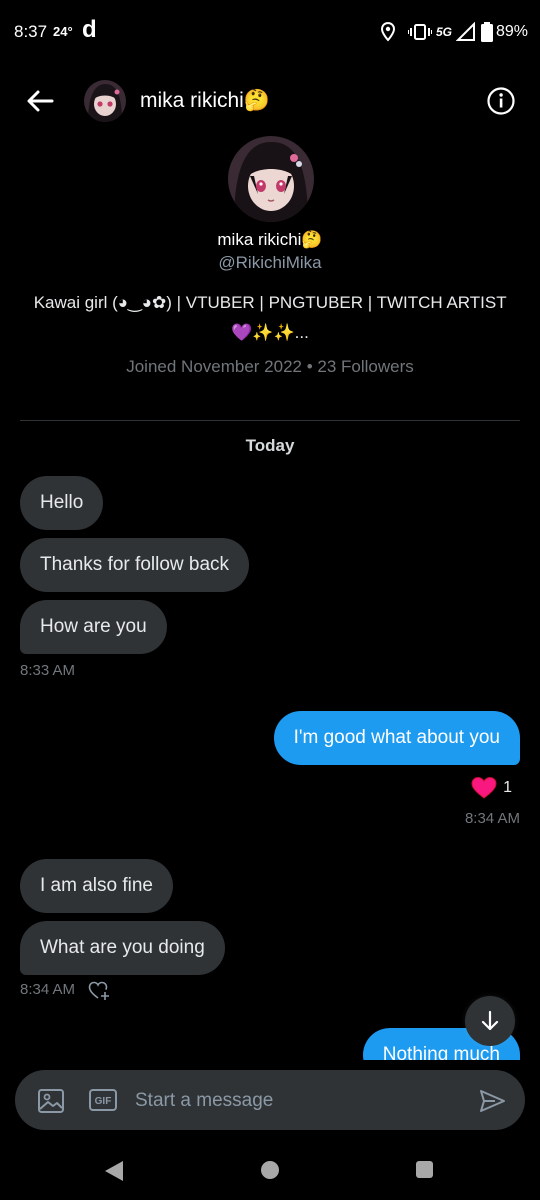 Image resolution: width=540 pixels, height=1200 pixels. I want to click on profile-name: mika rikichi🤔, so click(270, 239).